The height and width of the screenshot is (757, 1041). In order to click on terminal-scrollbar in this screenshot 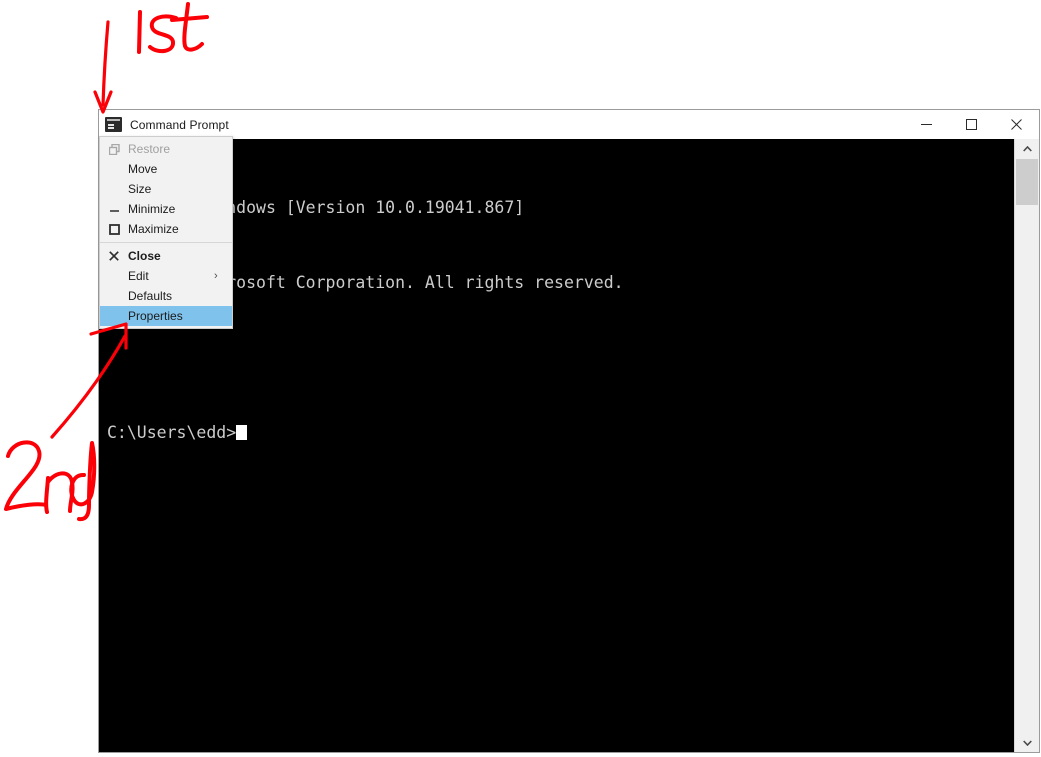, I will do `click(1026, 445)`.